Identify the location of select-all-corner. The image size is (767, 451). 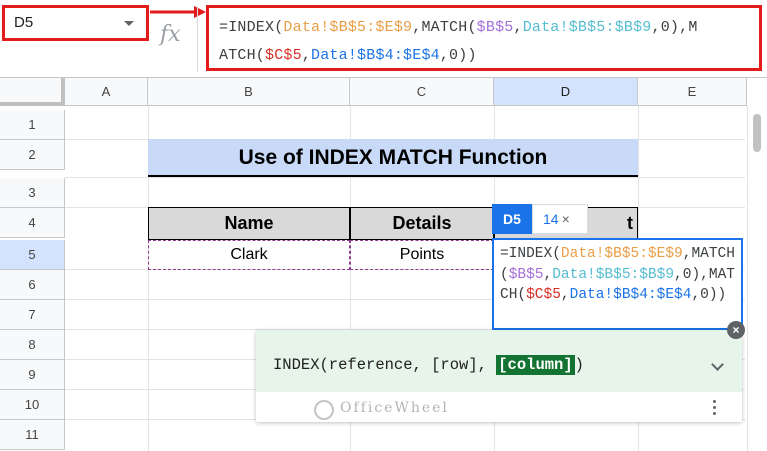
(32, 92).